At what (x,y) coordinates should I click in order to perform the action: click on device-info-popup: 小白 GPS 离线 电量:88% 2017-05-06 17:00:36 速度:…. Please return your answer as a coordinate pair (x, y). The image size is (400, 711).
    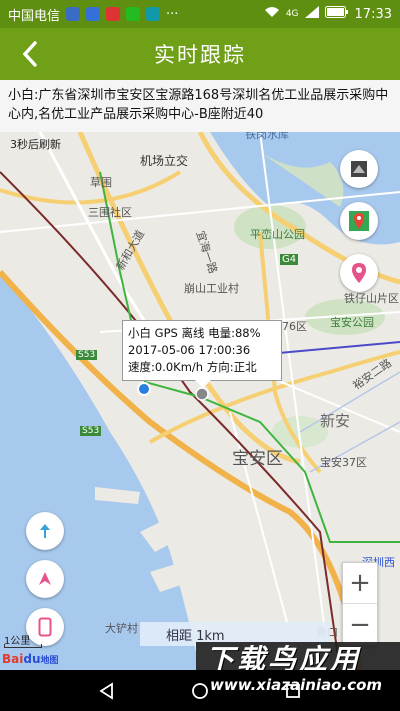
    Looking at the image, I should click on (202, 354).